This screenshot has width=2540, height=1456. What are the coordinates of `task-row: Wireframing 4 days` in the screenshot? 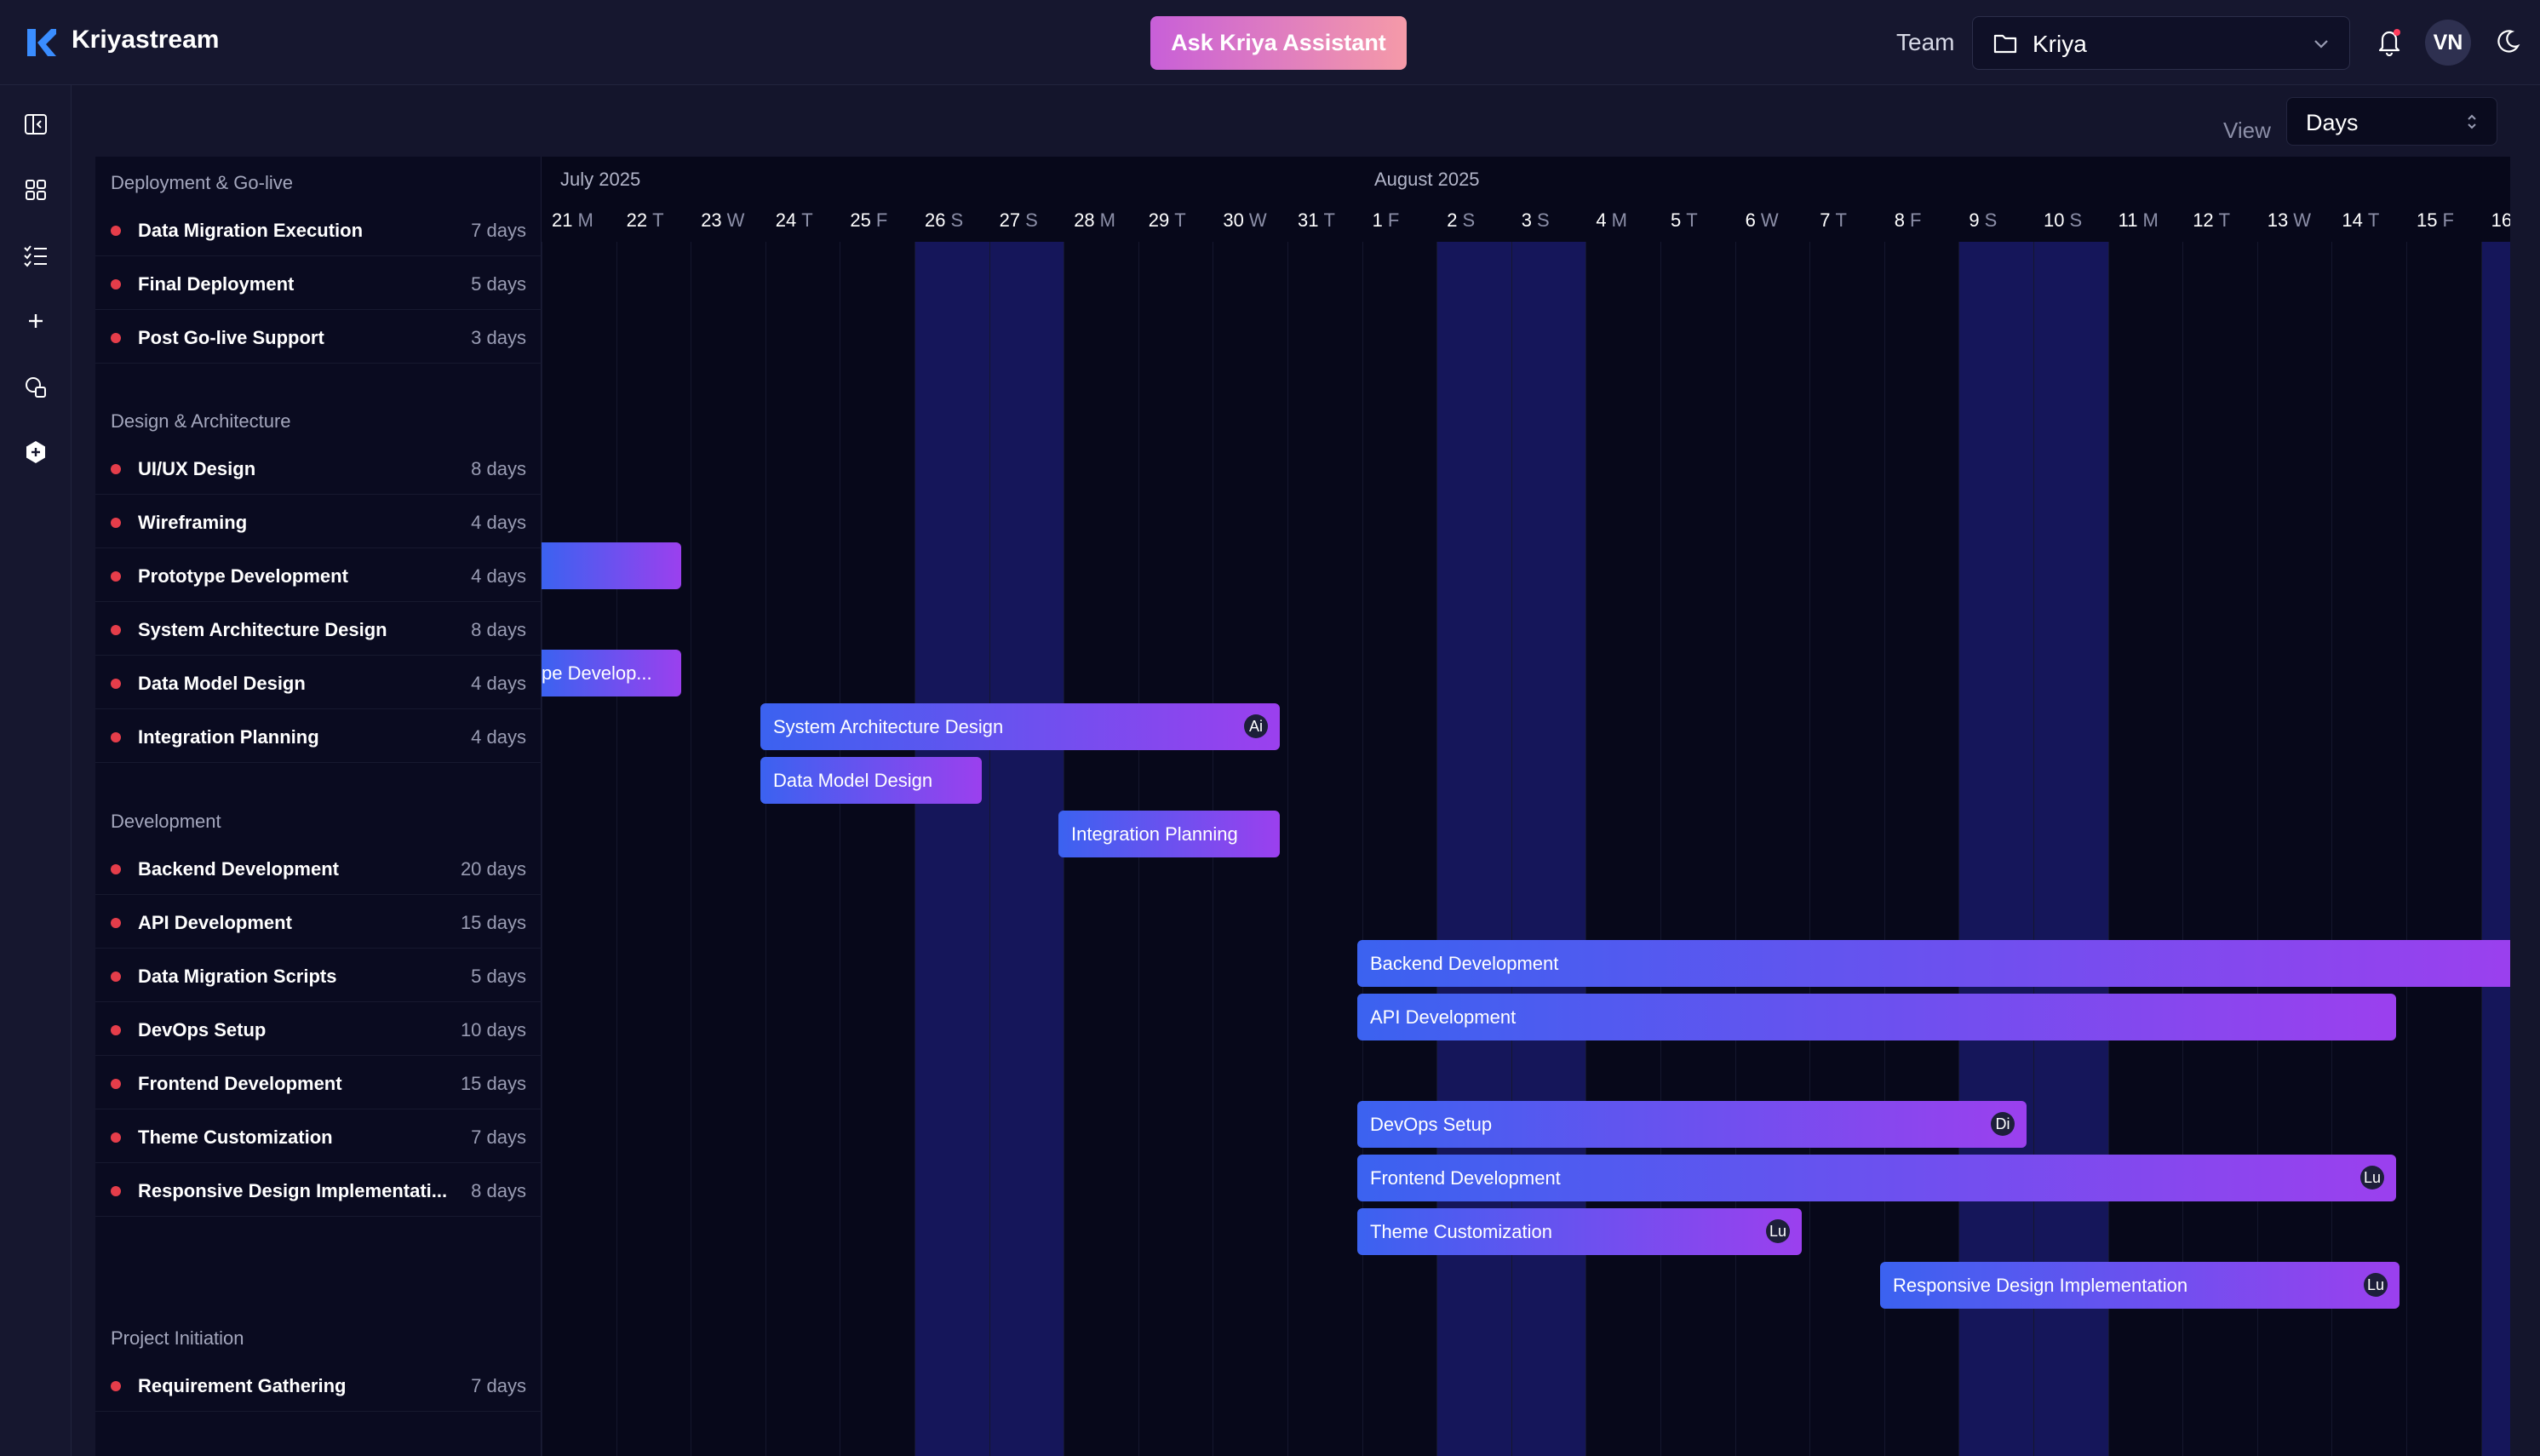 It's located at (318, 521).